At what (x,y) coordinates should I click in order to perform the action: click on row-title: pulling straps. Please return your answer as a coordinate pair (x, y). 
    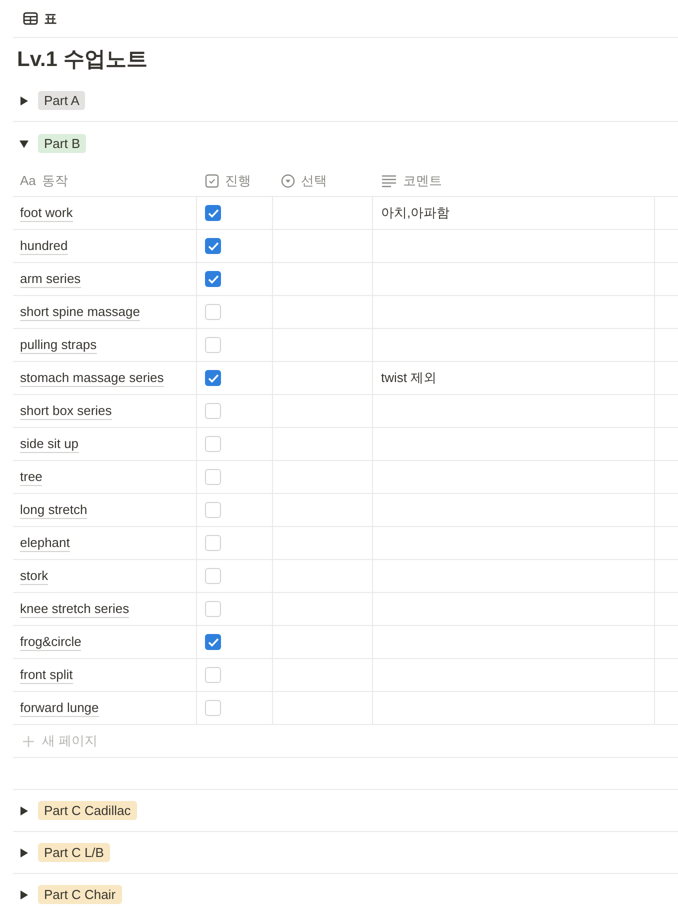
    Looking at the image, I should click on (58, 345).